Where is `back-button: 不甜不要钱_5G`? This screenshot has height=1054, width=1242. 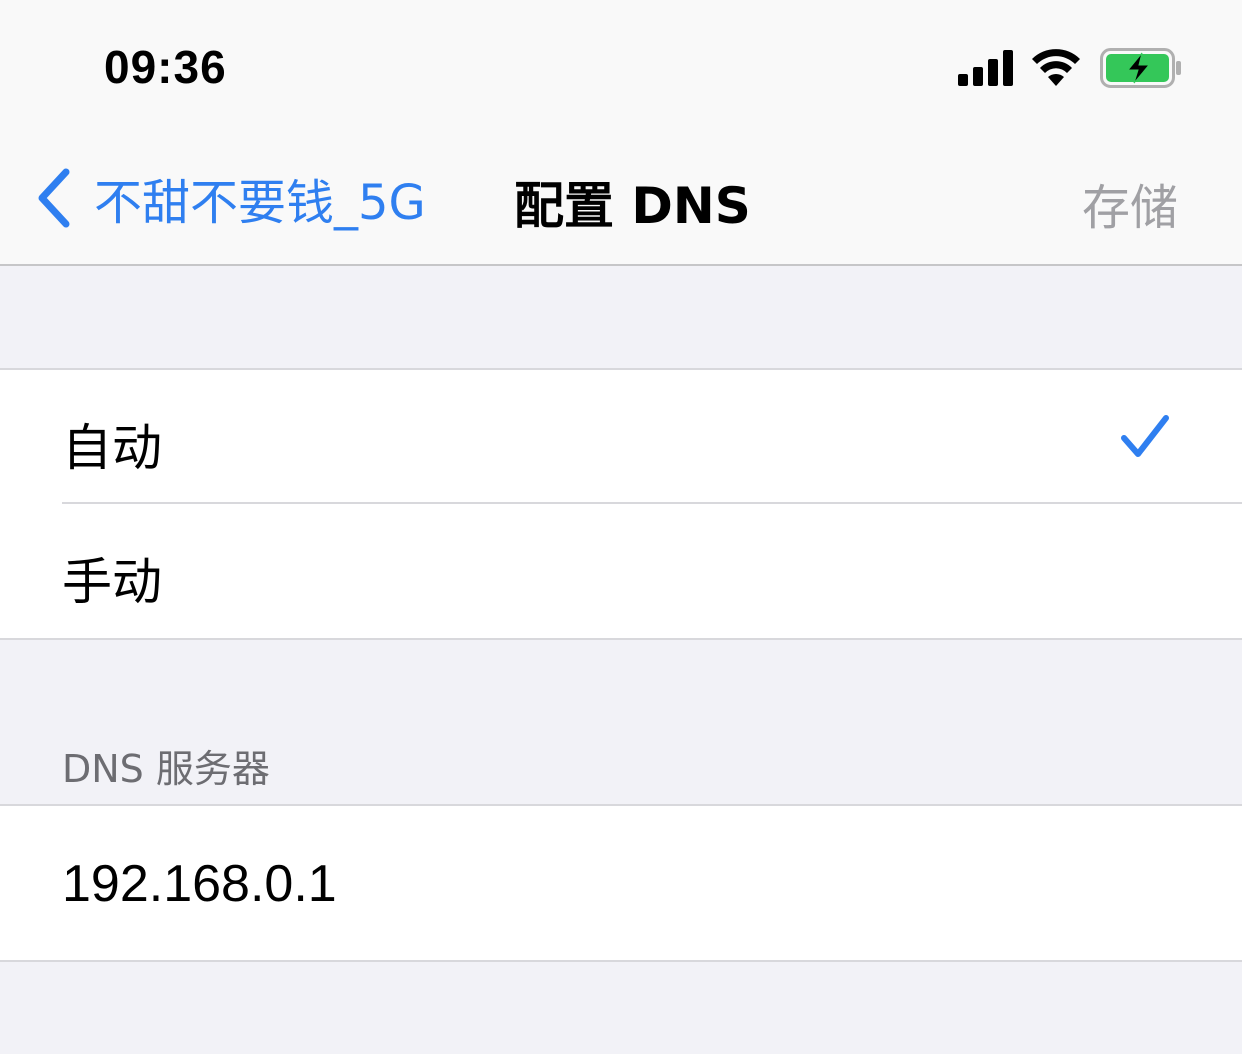 back-button: 不甜不要钱_5G is located at coordinates (231, 198).